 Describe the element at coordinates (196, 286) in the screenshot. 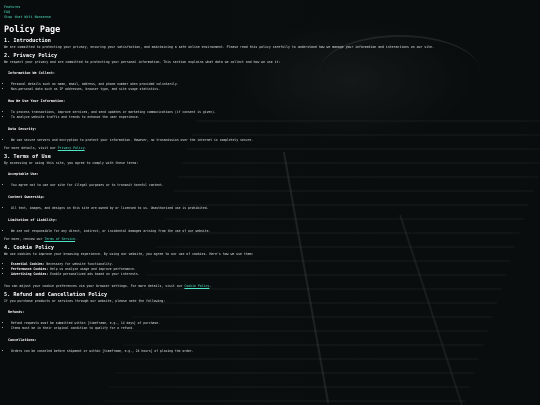

I see `cookie-policy-link: Cookie Policy` at that location.